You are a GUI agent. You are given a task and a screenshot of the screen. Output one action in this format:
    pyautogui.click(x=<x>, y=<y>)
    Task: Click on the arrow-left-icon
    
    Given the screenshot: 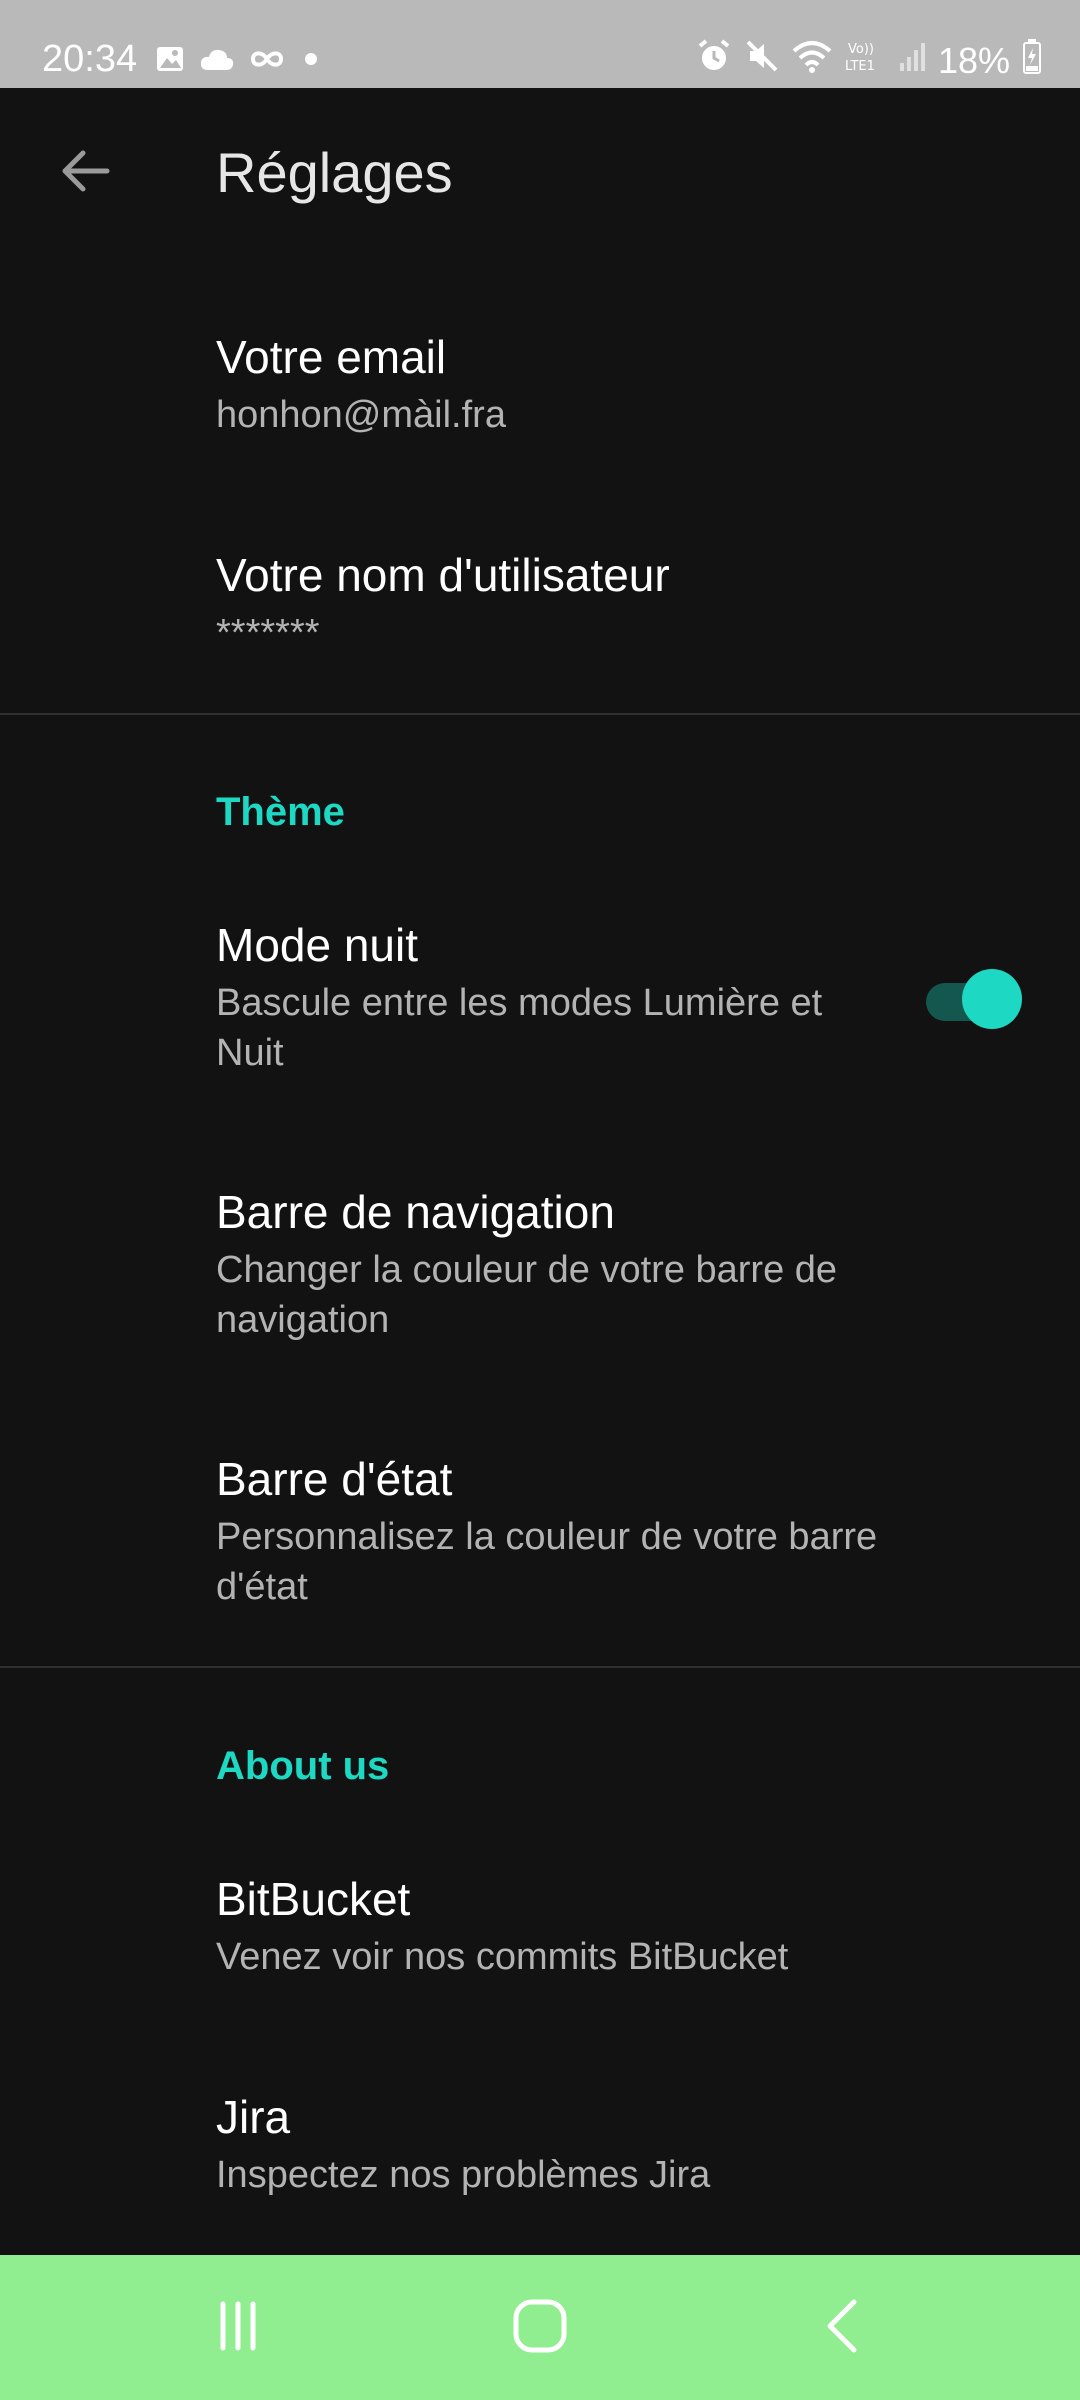 What is the action you would take?
    pyautogui.click(x=85, y=173)
    